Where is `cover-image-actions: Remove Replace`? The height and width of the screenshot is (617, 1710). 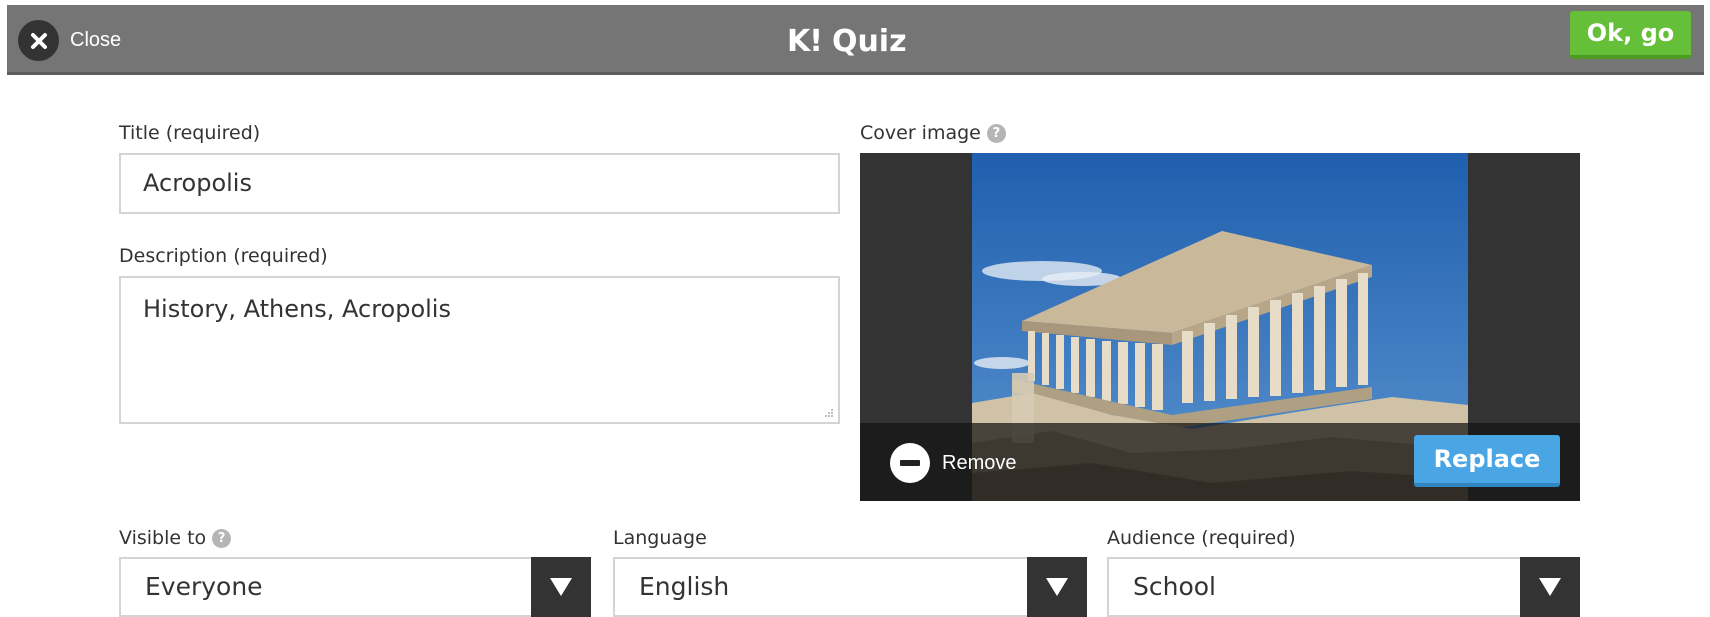 cover-image-actions: Remove Replace is located at coordinates (1220, 462).